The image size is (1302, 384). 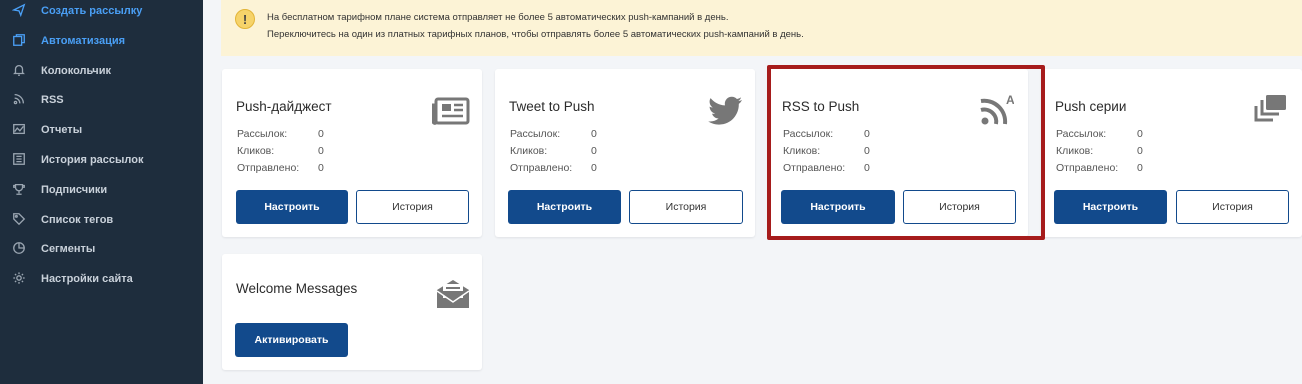 What do you see at coordinates (19, 159) in the screenshot?
I see `history-icon` at bounding box center [19, 159].